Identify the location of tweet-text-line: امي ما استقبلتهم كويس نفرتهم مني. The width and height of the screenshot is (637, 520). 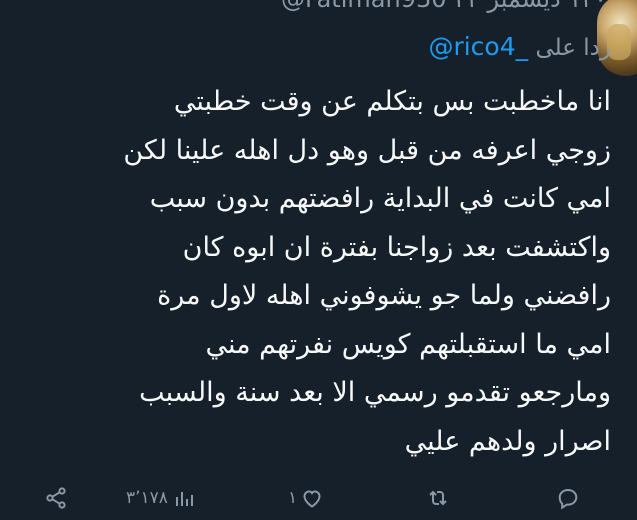
(408, 344).